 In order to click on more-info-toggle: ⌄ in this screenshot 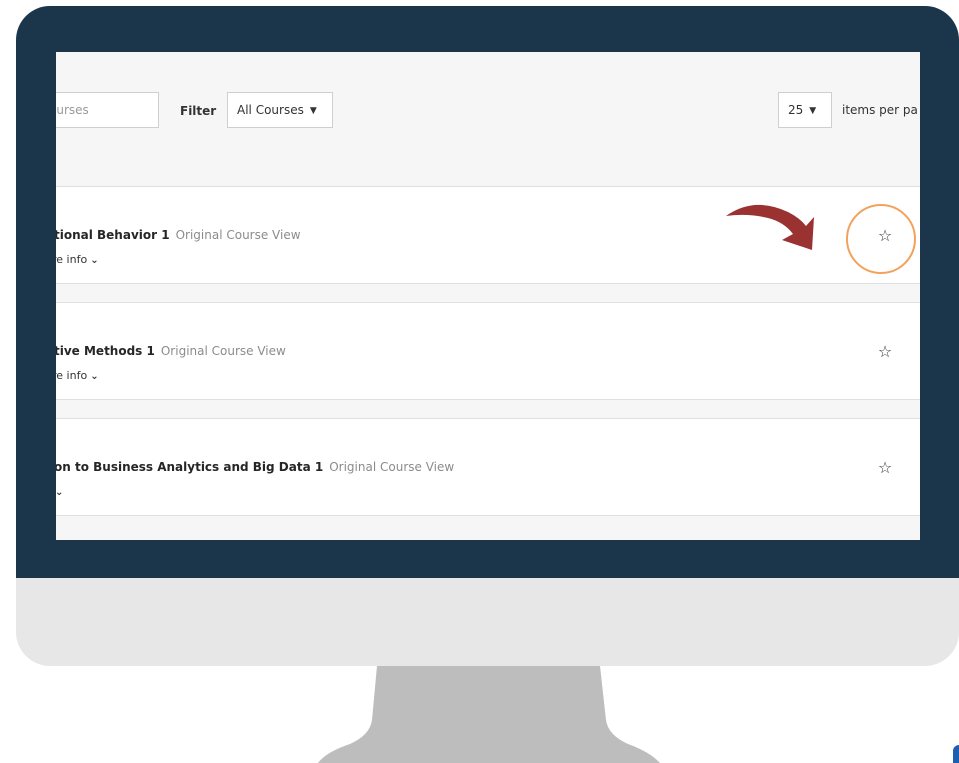, I will do `click(59, 491)`.